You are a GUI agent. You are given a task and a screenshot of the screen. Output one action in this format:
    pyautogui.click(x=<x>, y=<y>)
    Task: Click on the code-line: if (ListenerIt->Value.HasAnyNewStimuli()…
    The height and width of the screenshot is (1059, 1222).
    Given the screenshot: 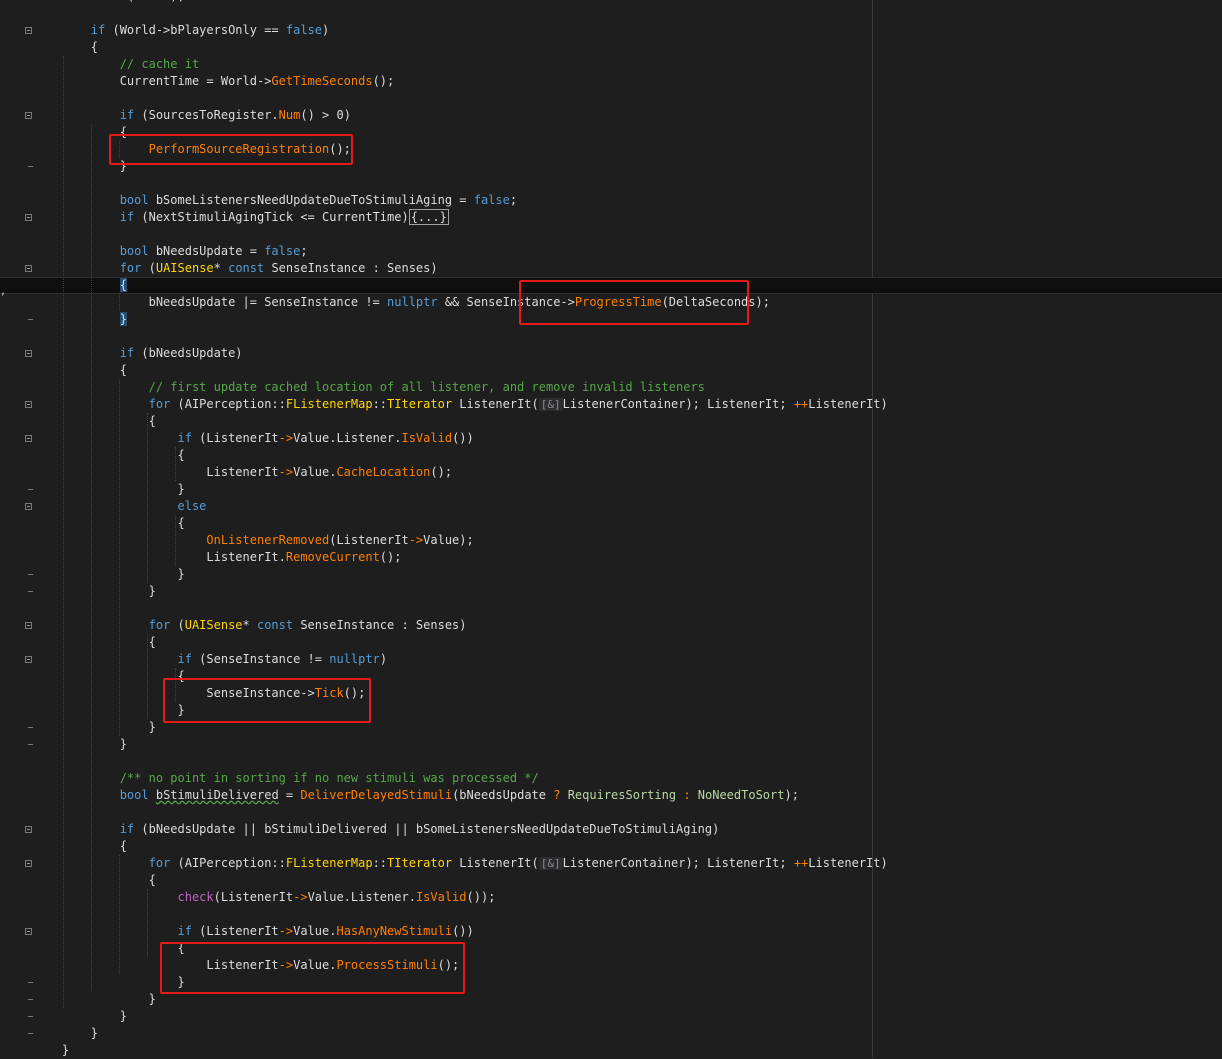 What is the action you would take?
    pyautogui.click(x=253, y=931)
    